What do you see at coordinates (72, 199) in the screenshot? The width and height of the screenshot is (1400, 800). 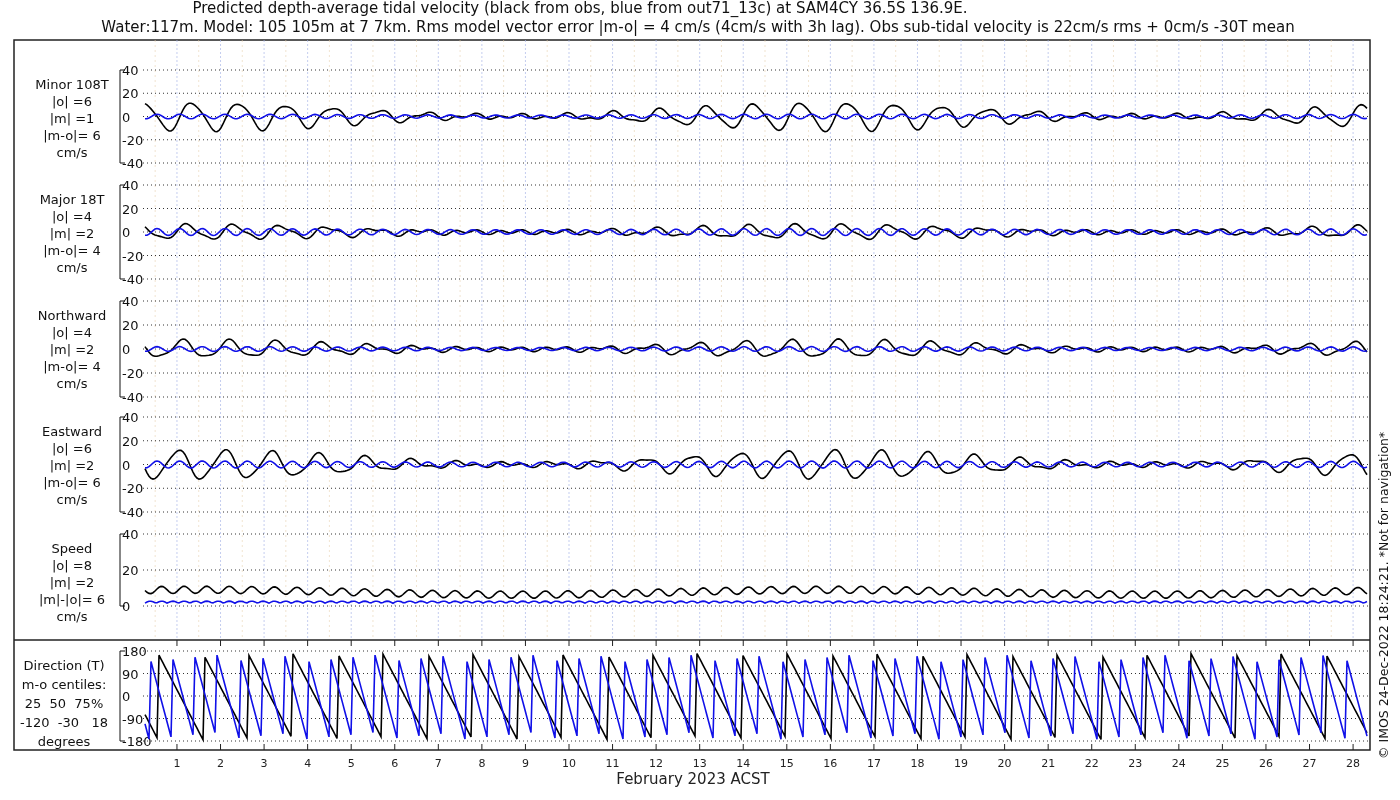 I see `panel-label: Major 18T` at bounding box center [72, 199].